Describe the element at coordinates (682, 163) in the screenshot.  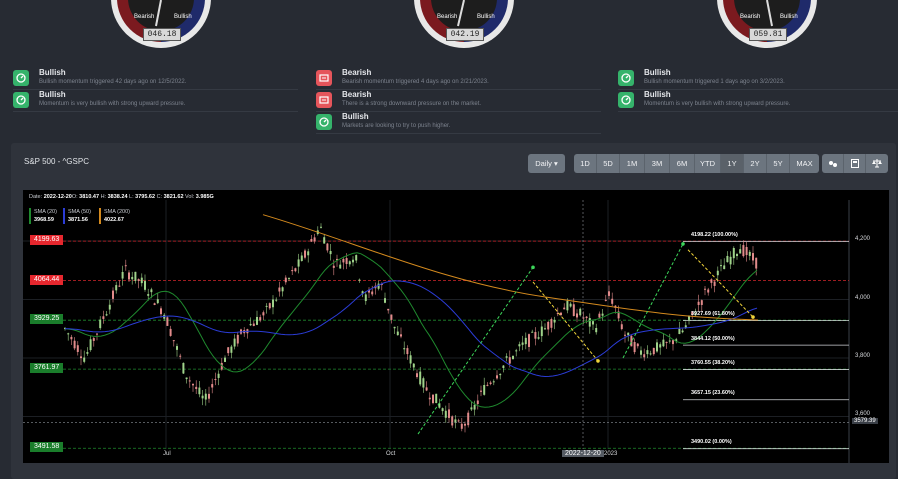
I see `range-6m: 6M` at that location.